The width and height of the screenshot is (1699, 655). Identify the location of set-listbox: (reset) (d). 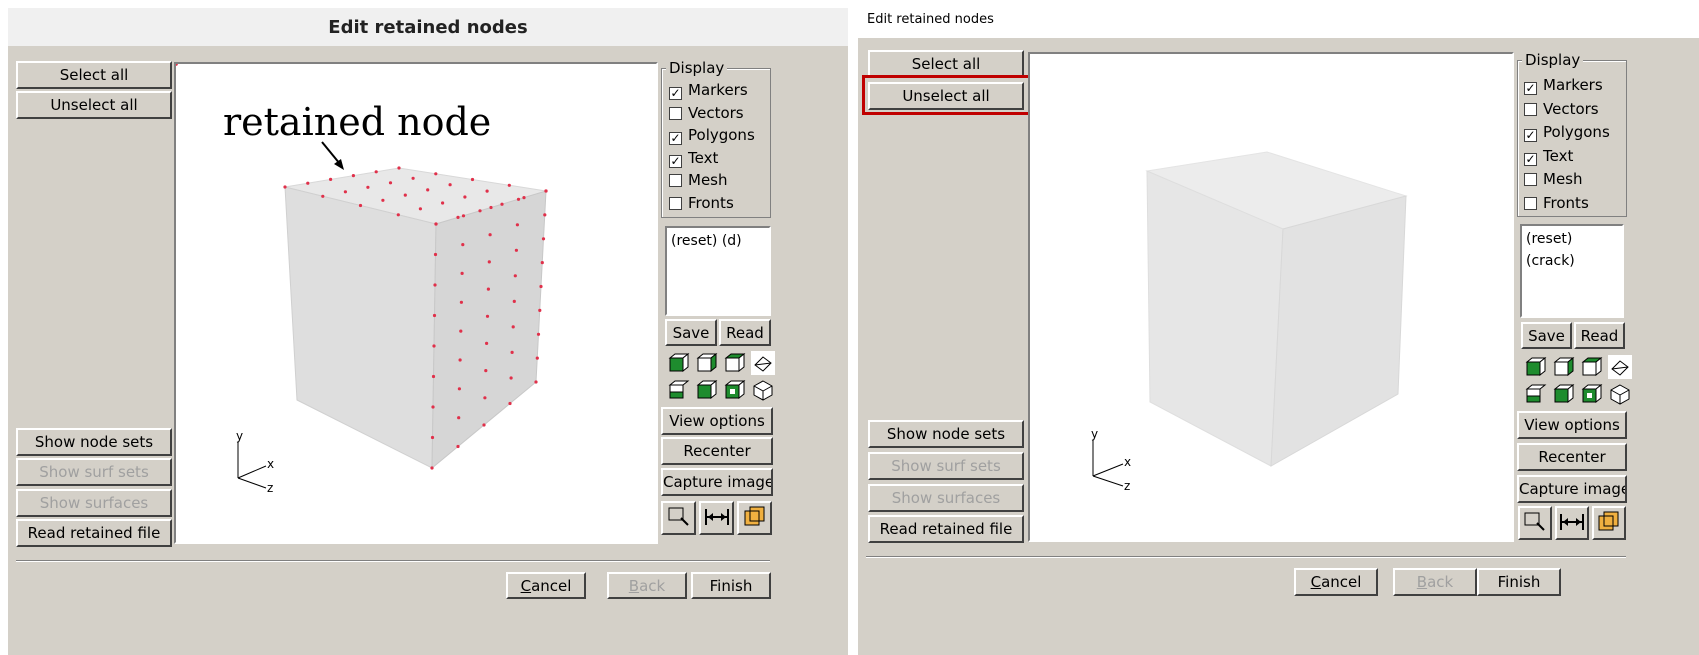
(718, 271).